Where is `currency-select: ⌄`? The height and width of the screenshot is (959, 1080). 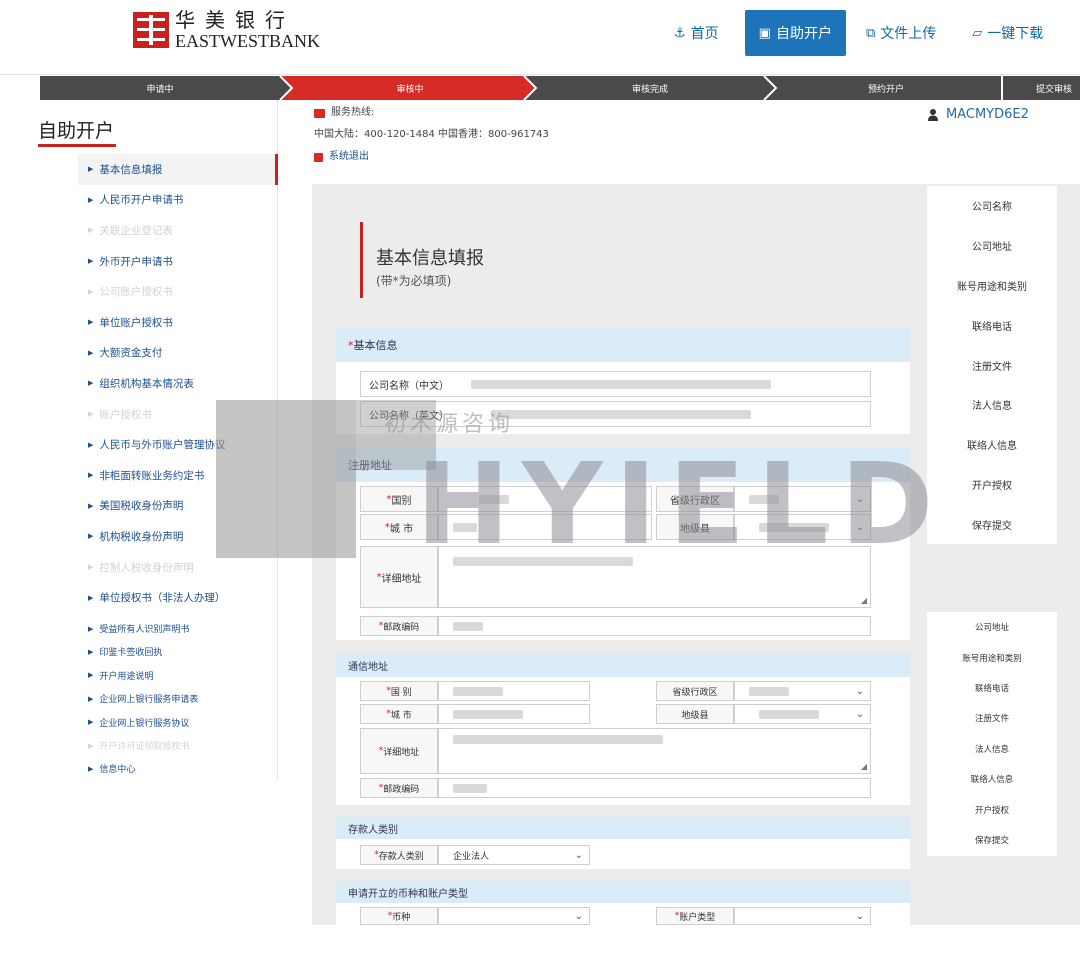
currency-select: ⌄ is located at coordinates (514, 916).